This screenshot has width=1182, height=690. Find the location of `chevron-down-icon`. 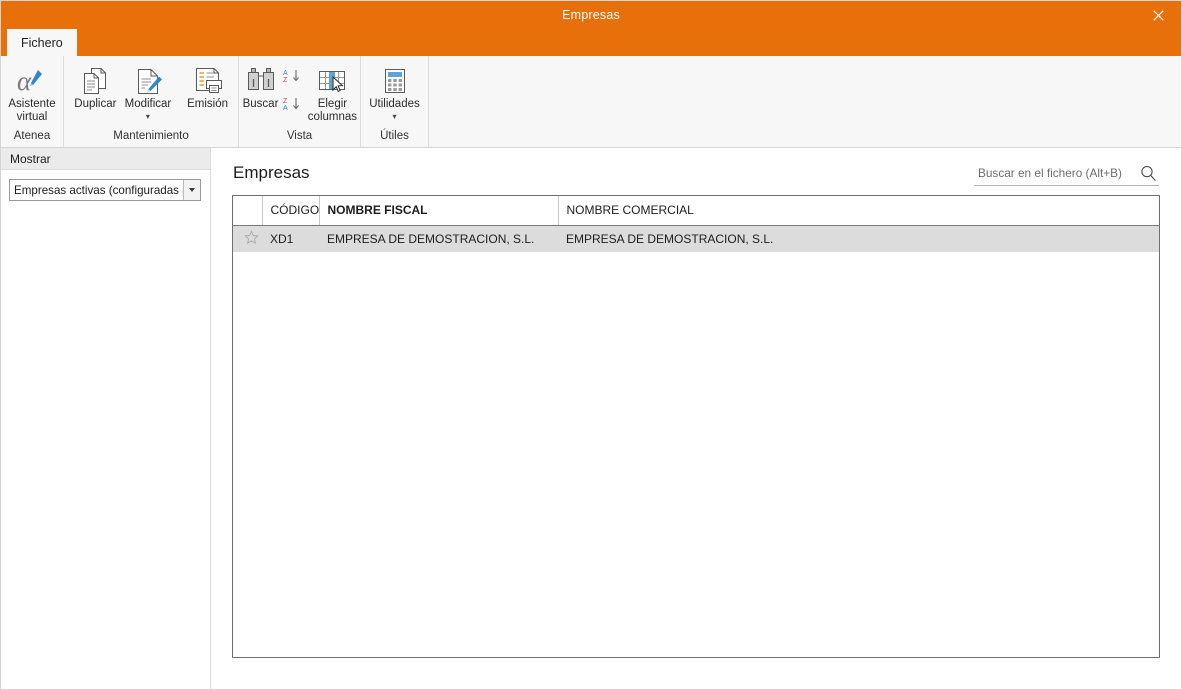

chevron-down-icon is located at coordinates (191, 190).